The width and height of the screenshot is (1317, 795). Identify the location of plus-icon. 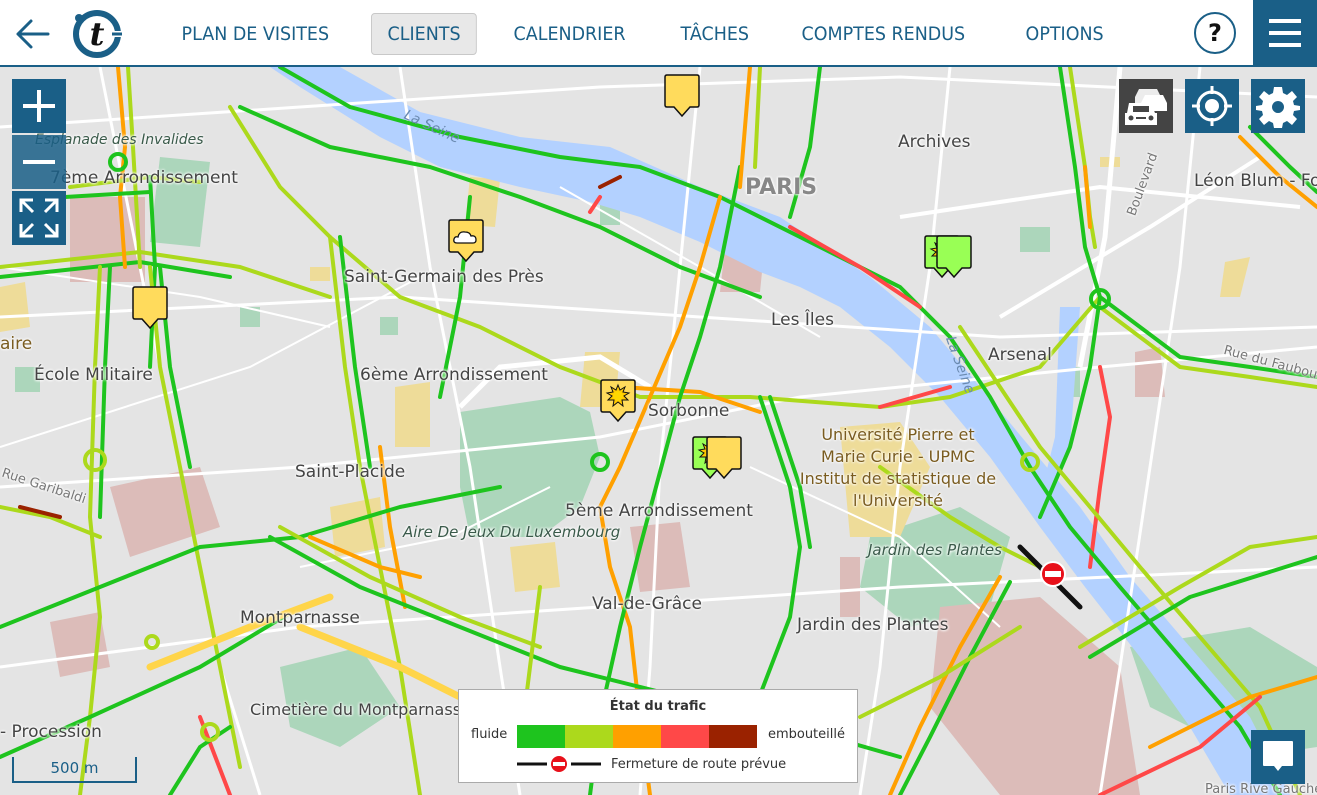
(39, 106).